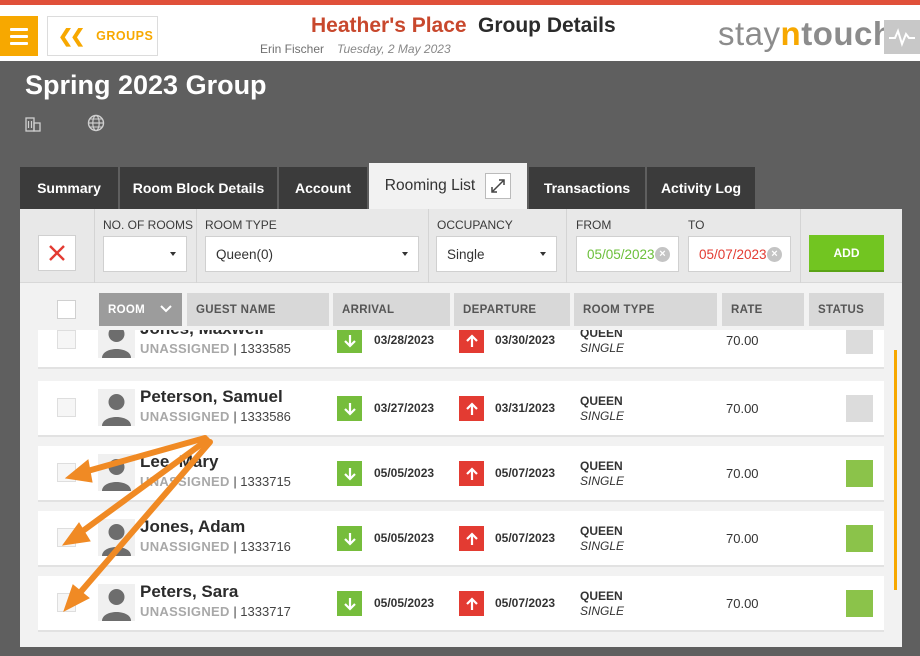  I want to click on no-of-rooms-select, so click(145, 254).